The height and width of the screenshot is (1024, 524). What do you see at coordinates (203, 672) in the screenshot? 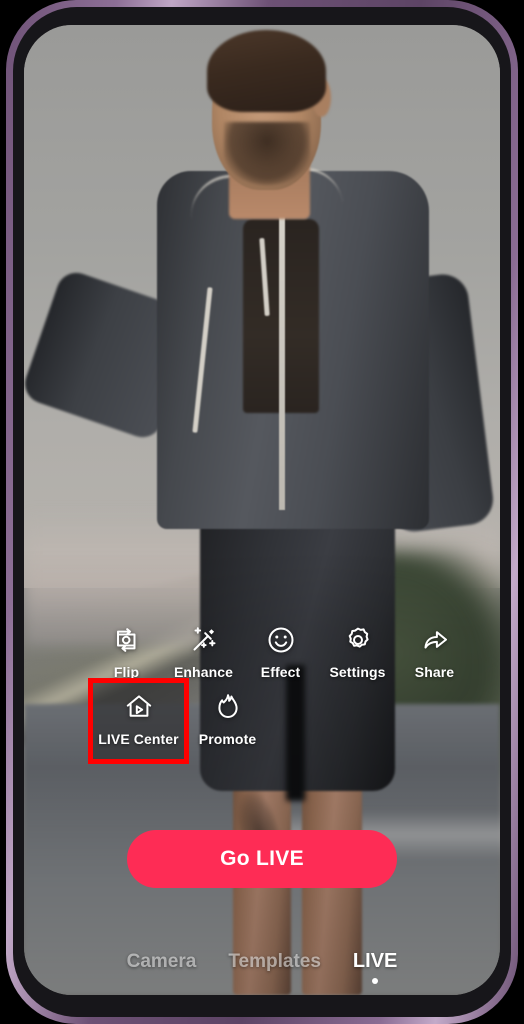
I see `tool-enhance-label: Enhance` at bounding box center [203, 672].